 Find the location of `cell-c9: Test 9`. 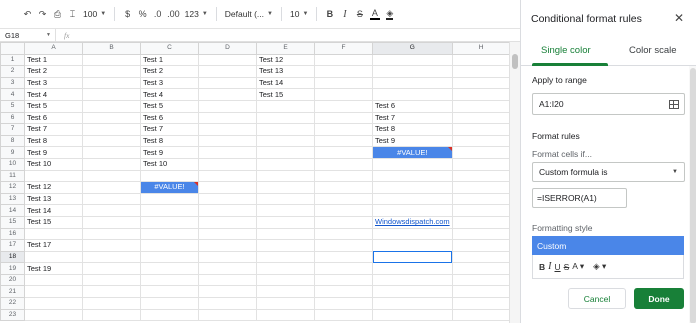

cell-c9: Test 9 is located at coordinates (169, 152).